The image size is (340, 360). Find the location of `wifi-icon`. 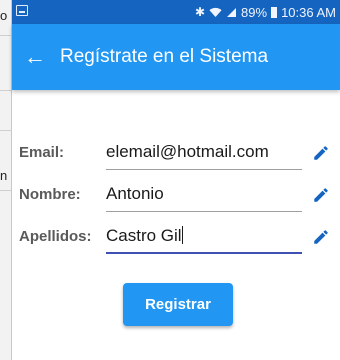

wifi-icon is located at coordinates (215, 12).